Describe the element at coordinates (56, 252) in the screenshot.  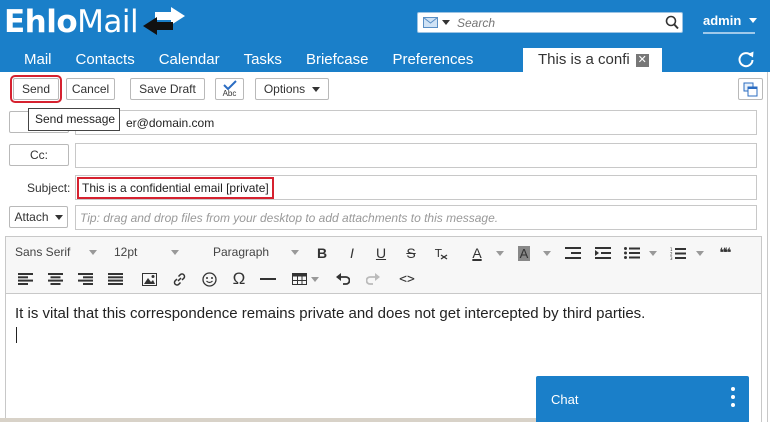
I see `font-family-select: Sans Serif` at that location.